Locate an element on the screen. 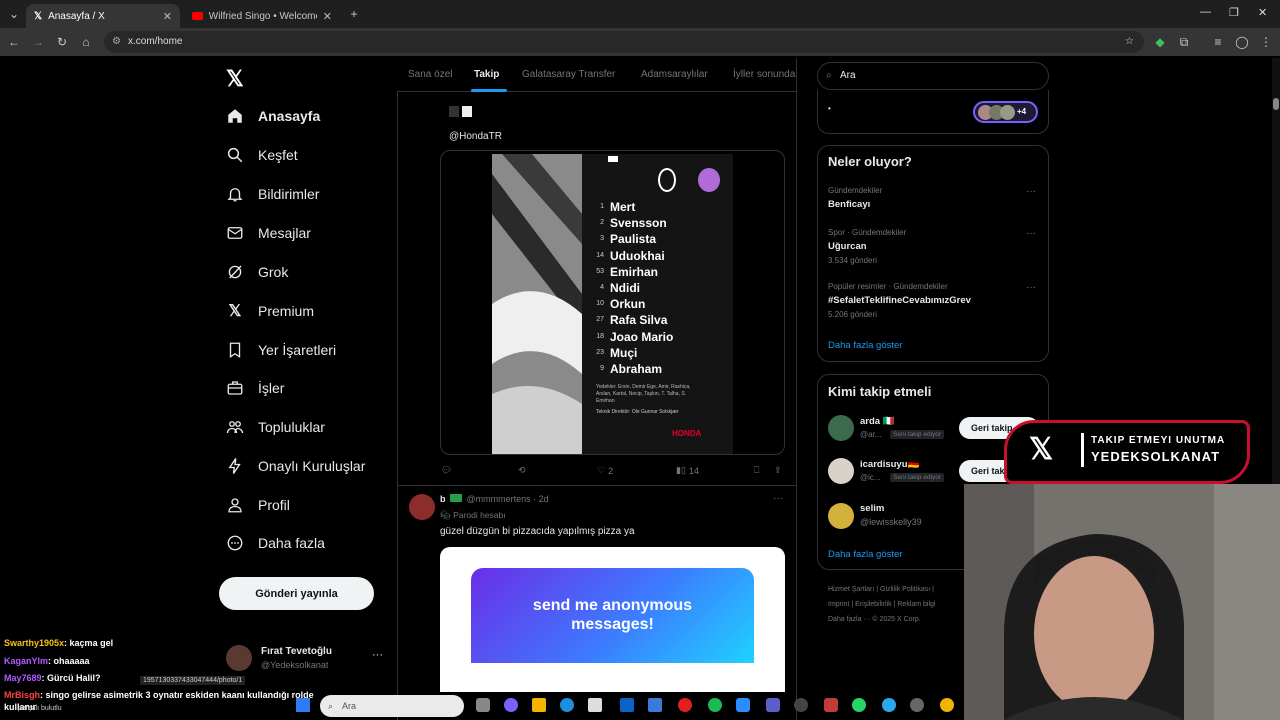  taskbar-search-placeholder: Ara is located at coordinates (349, 706).